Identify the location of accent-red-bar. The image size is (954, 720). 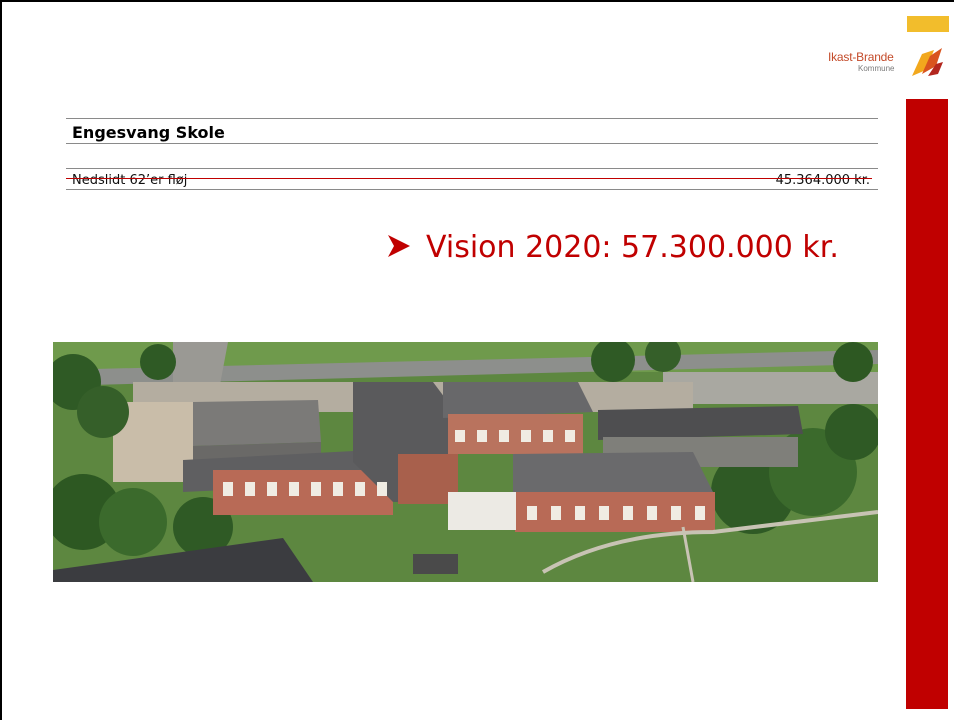
(927, 404).